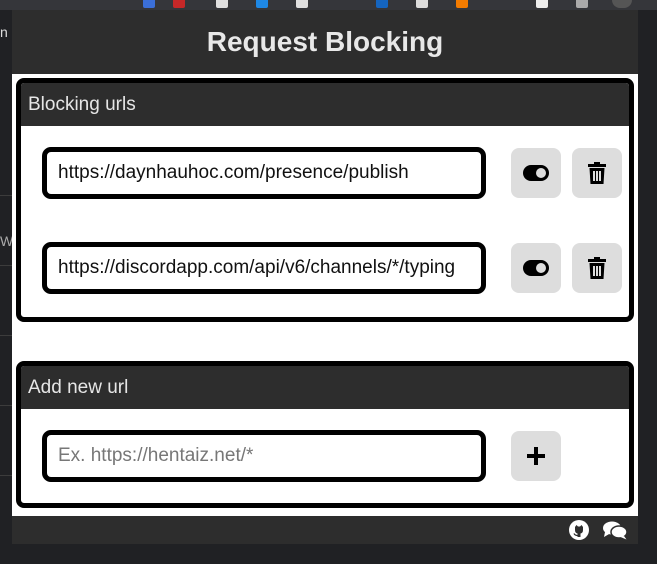  Describe the element at coordinates (325, 387) in the screenshot. I see `section-header: Add new url` at that location.